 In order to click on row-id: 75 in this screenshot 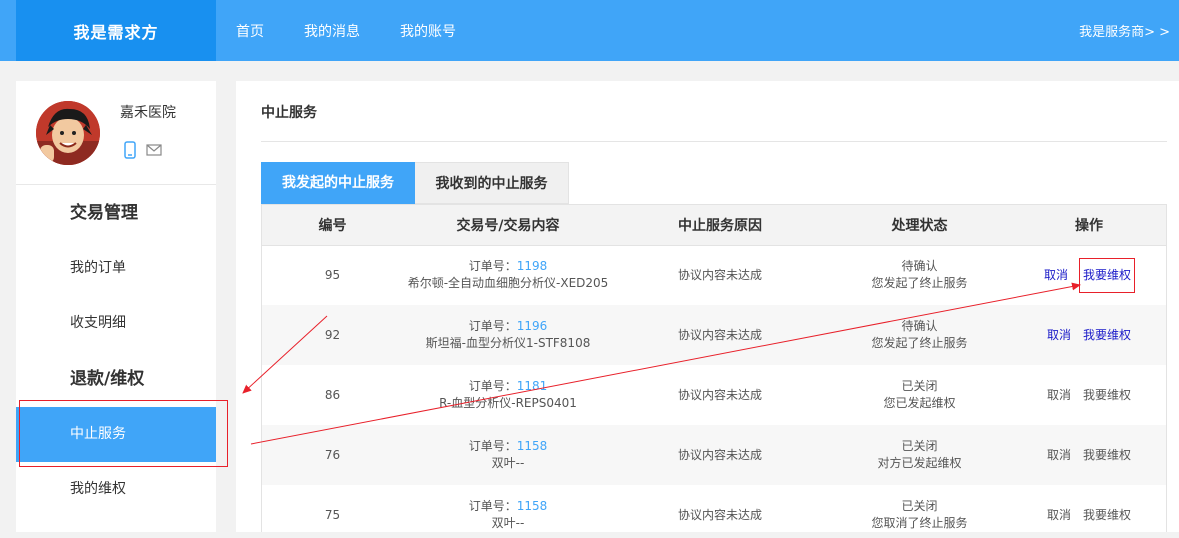, I will do `click(332, 514)`.